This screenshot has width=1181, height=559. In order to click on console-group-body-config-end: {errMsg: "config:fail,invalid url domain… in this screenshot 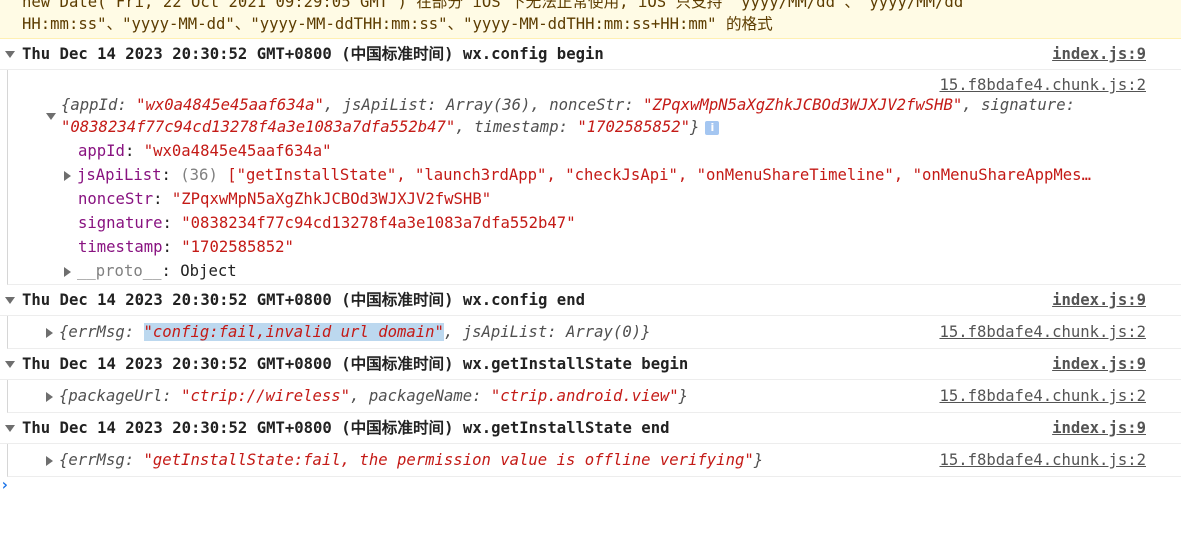, I will do `click(594, 332)`.